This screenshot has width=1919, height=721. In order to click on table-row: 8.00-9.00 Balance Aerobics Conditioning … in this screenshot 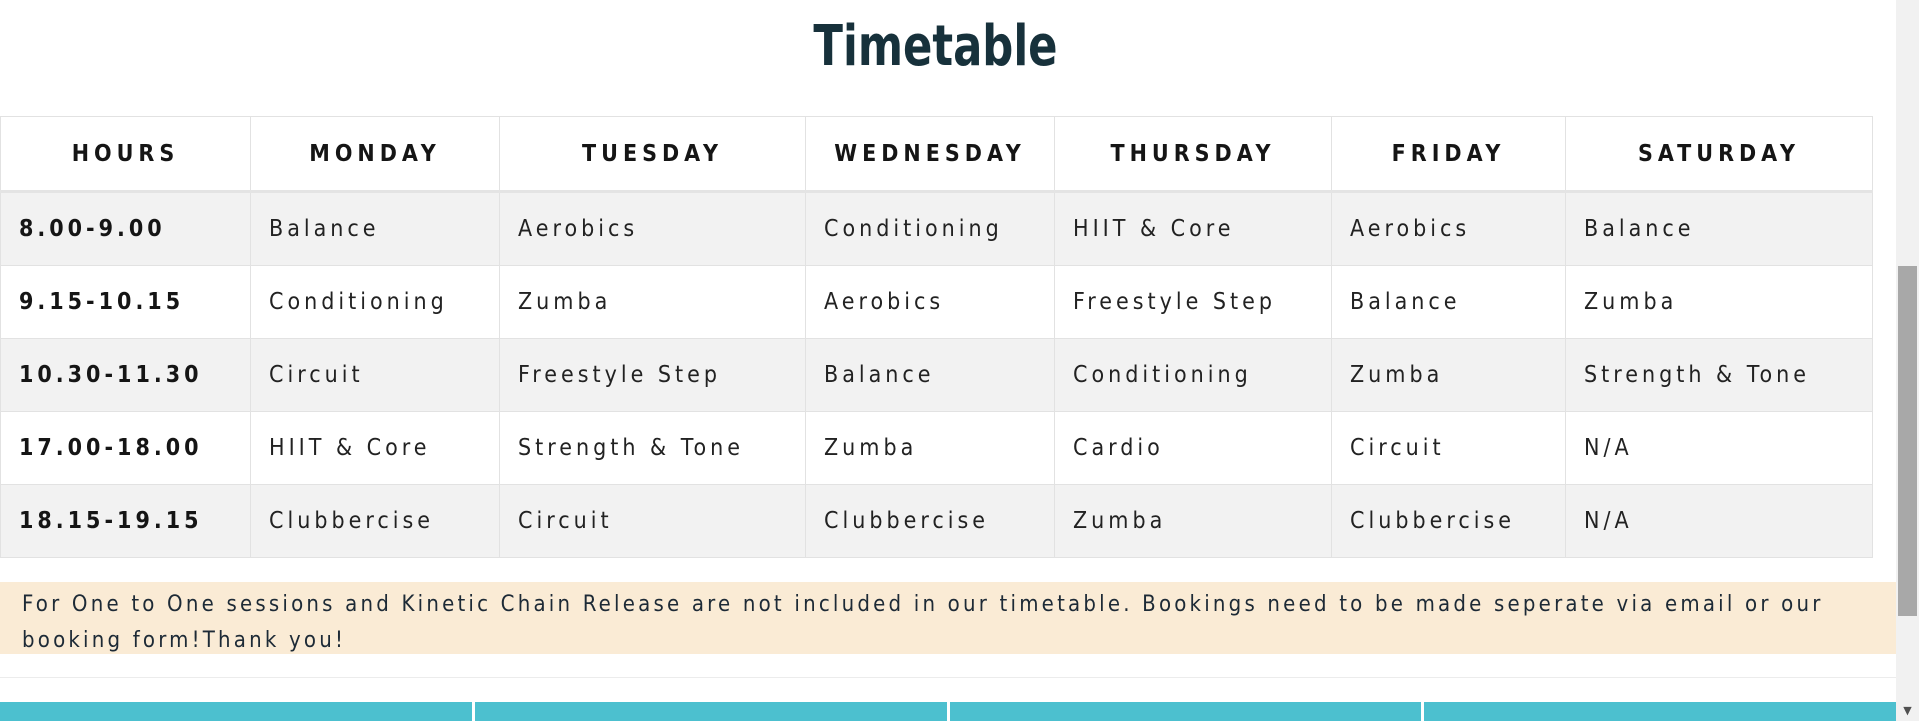, I will do `click(936, 228)`.